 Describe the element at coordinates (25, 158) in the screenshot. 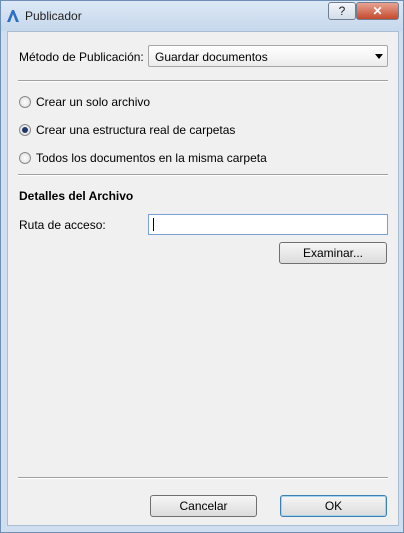

I see `radio-same-folder` at that location.